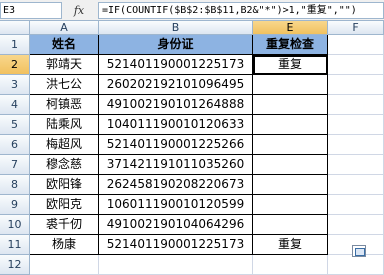 Image resolution: width=384 pixels, height=275 pixels. I want to click on name-cell: 郭靖天, so click(64, 65).